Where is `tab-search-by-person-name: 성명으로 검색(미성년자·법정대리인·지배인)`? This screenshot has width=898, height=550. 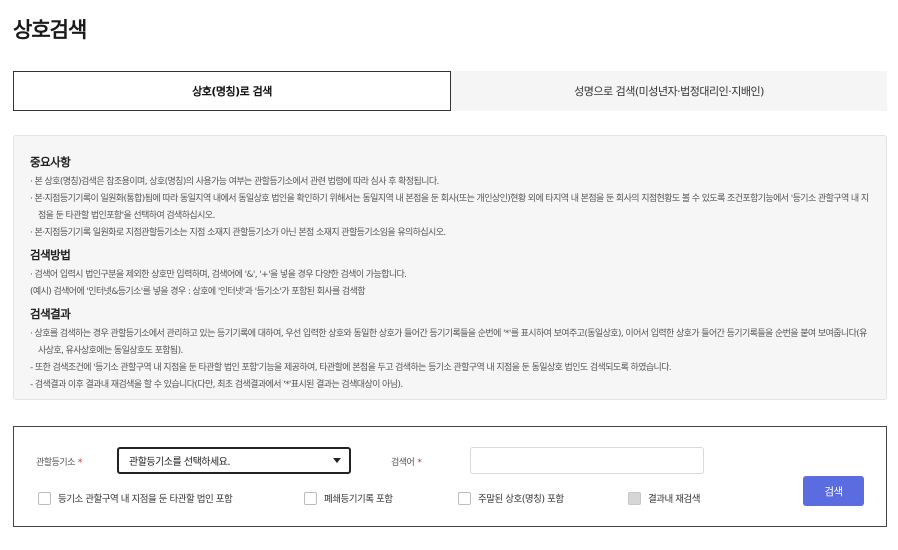 tab-search-by-person-name: 성명으로 검색(미성년자·법정대리인·지배인) is located at coordinates (669, 91).